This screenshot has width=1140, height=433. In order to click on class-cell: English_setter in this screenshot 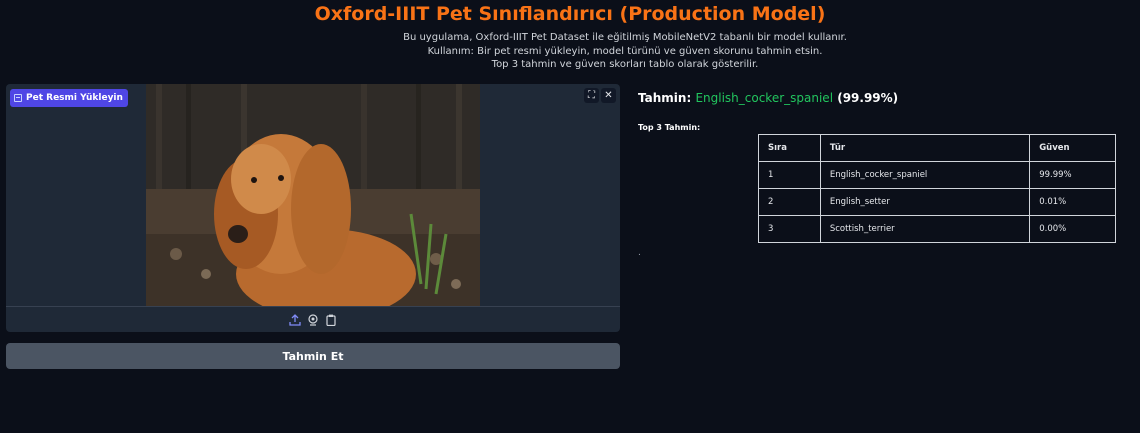, I will do `click(925, 202)`.